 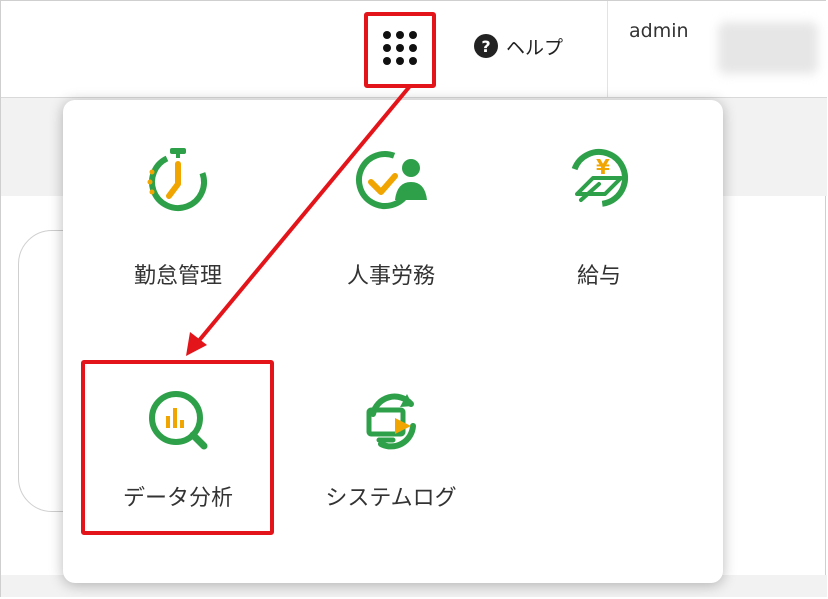 What do you see at coordinates (391, 498) in the screenshot?
I see `menu-item-label: システムログ` at bounding box center [391, 498].